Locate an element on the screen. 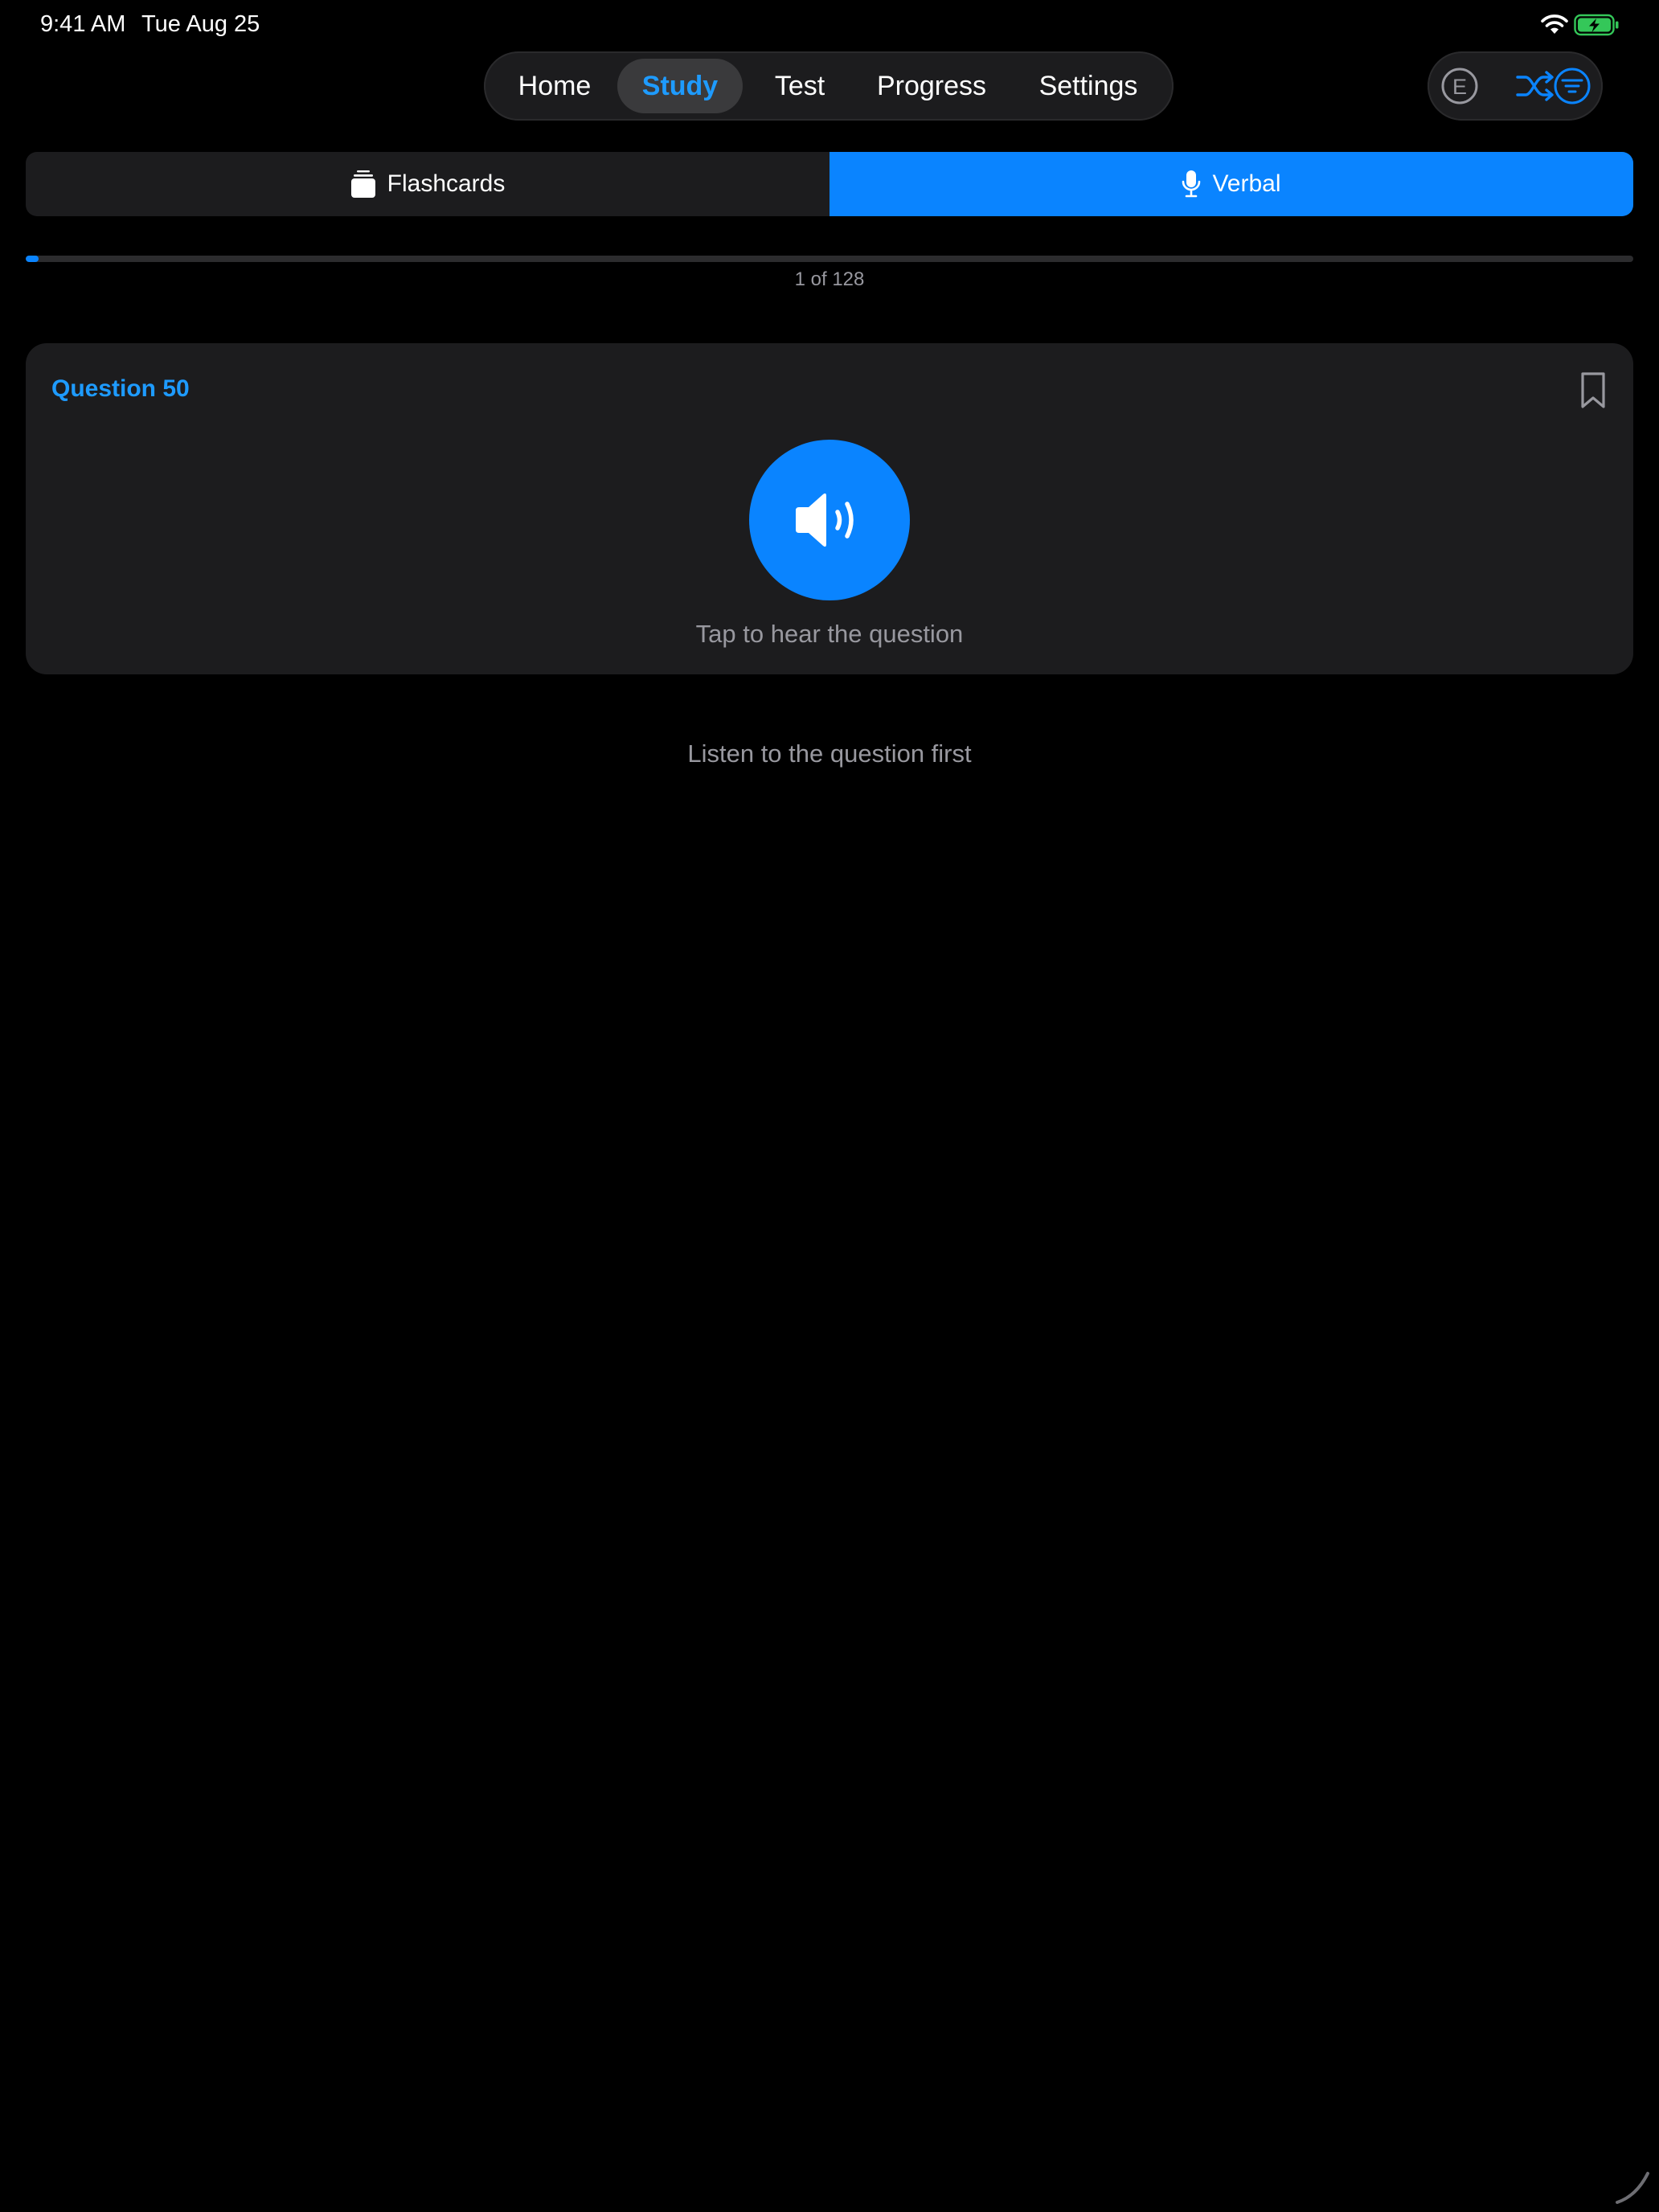 The width and height of the screenshot is (1659, 2212). mode-flashcards-label: Flashcards is located at coordinates (446, 183).